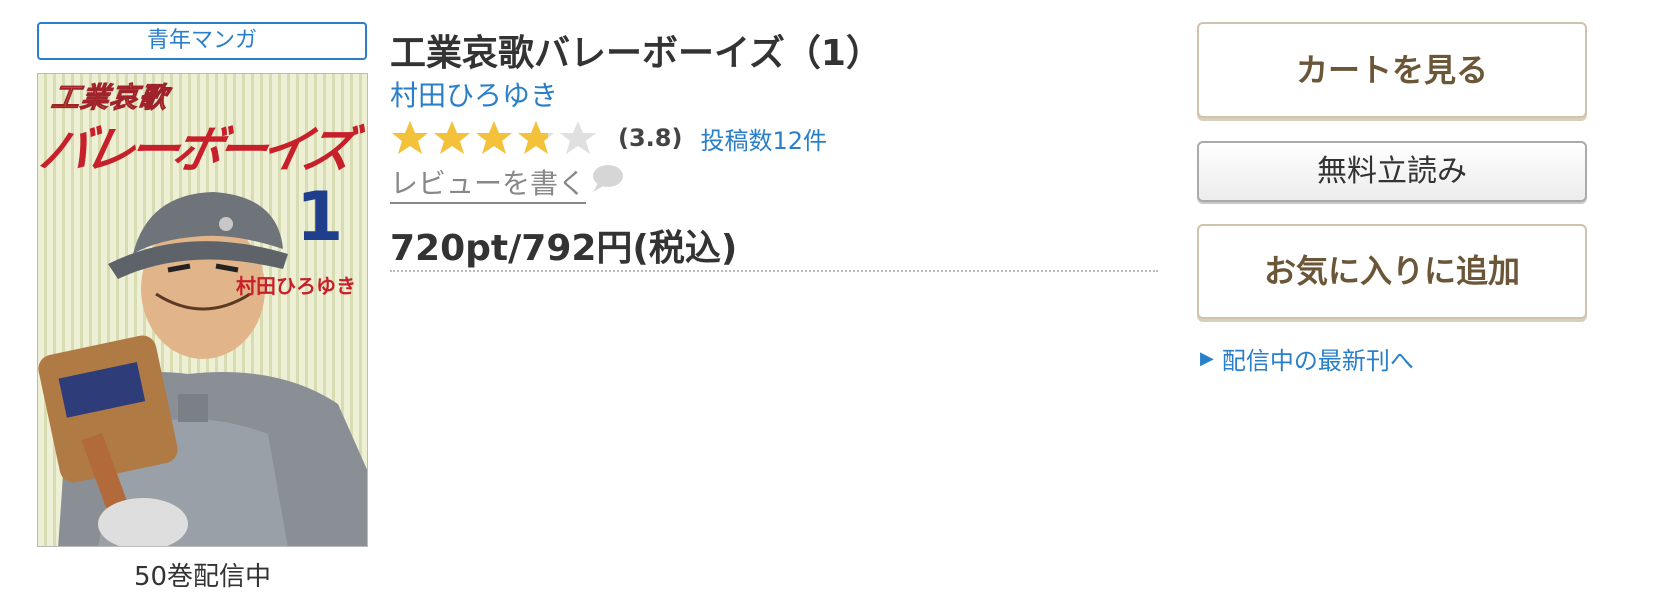 The width and height of the screenshot is (1662, 602). I want to click on genre-badge: 青年マンガ, so click(202, 41).